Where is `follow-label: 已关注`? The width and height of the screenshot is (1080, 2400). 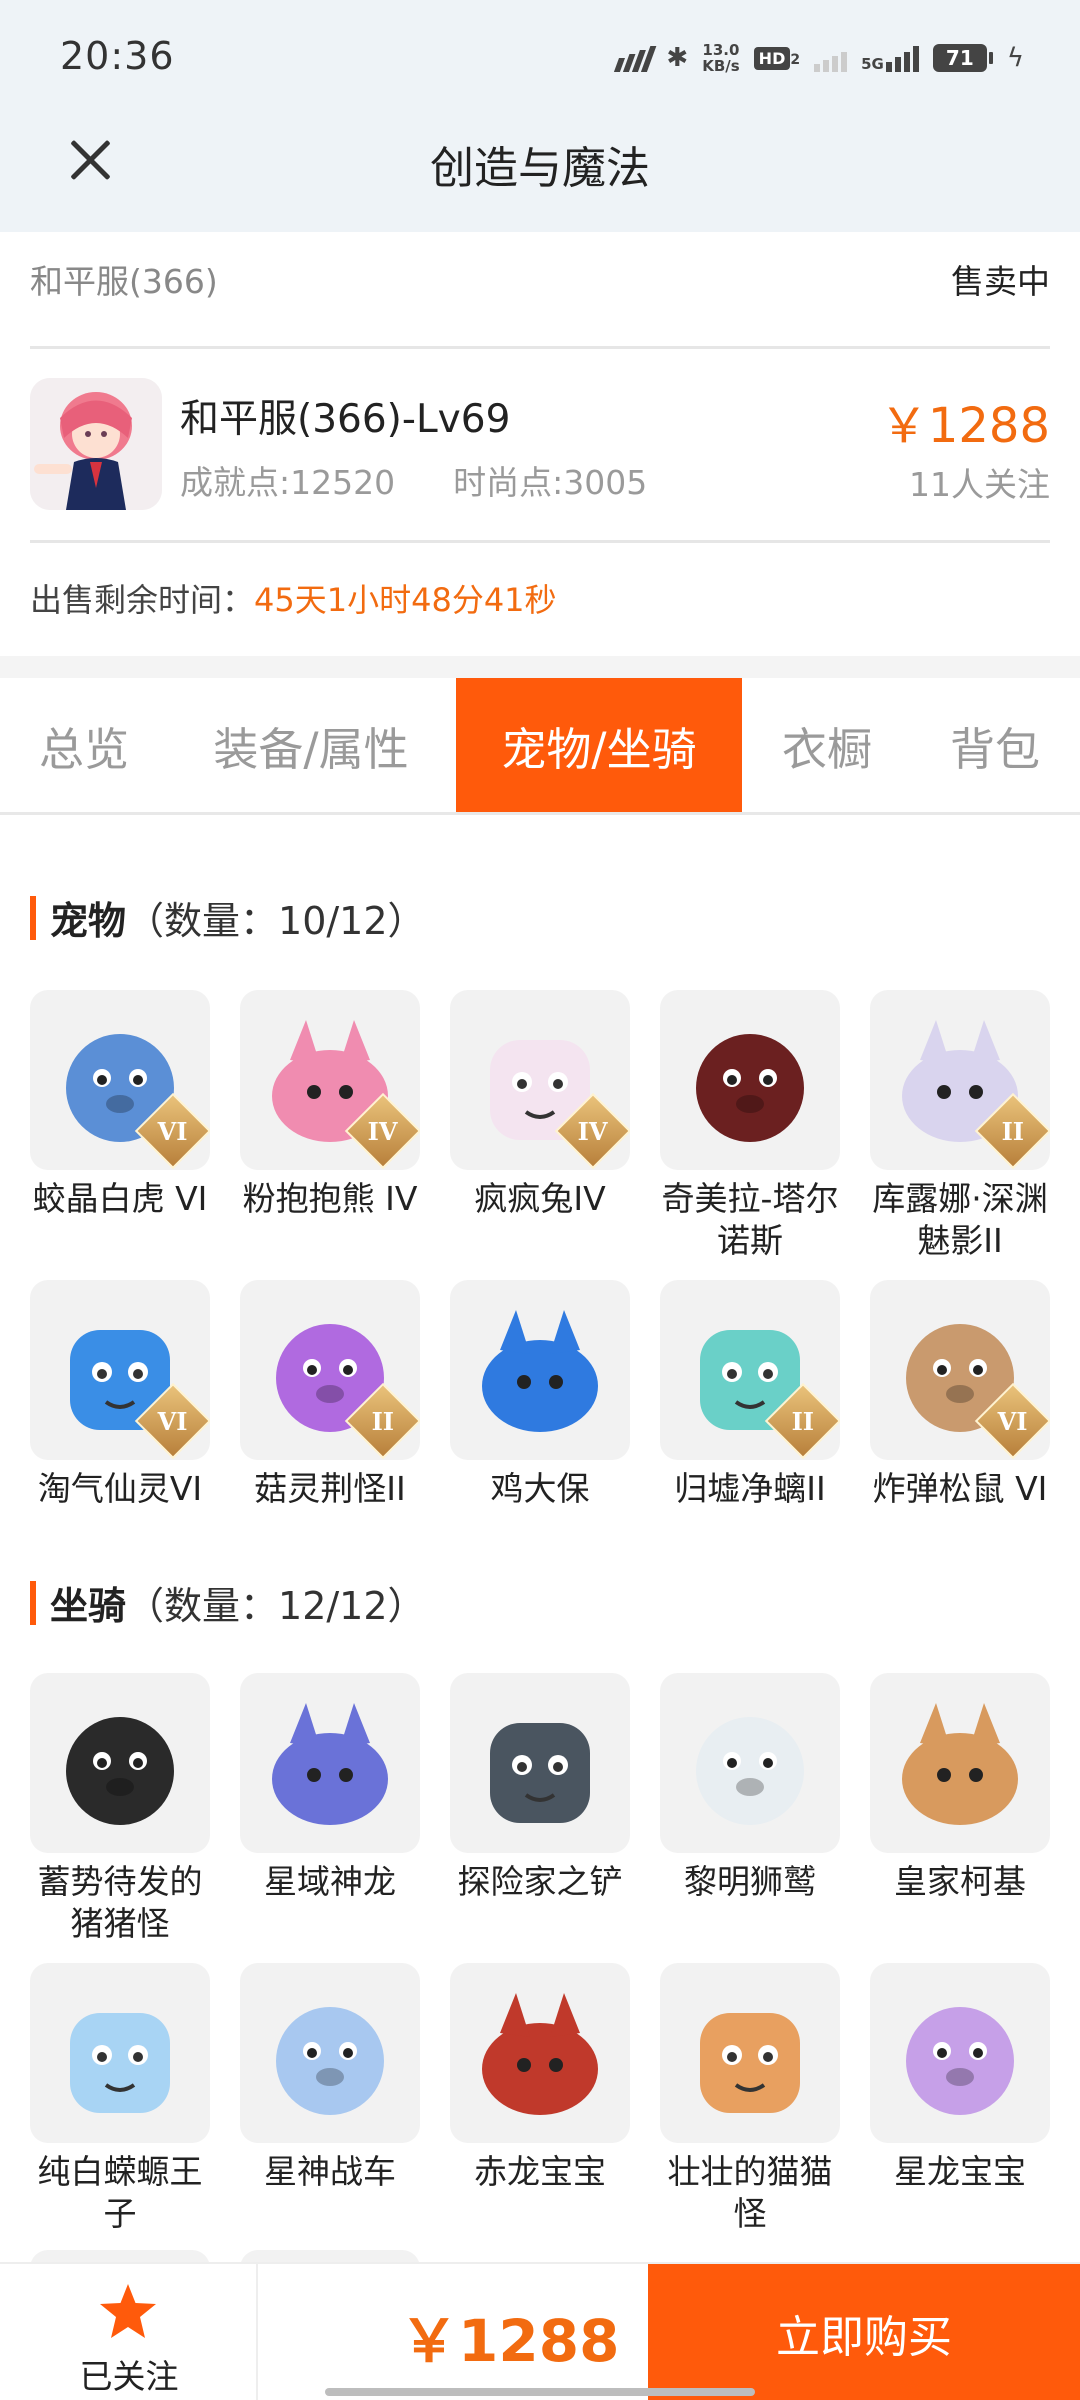
follow-label: 已关注 is located at coordinates (129, 2376).